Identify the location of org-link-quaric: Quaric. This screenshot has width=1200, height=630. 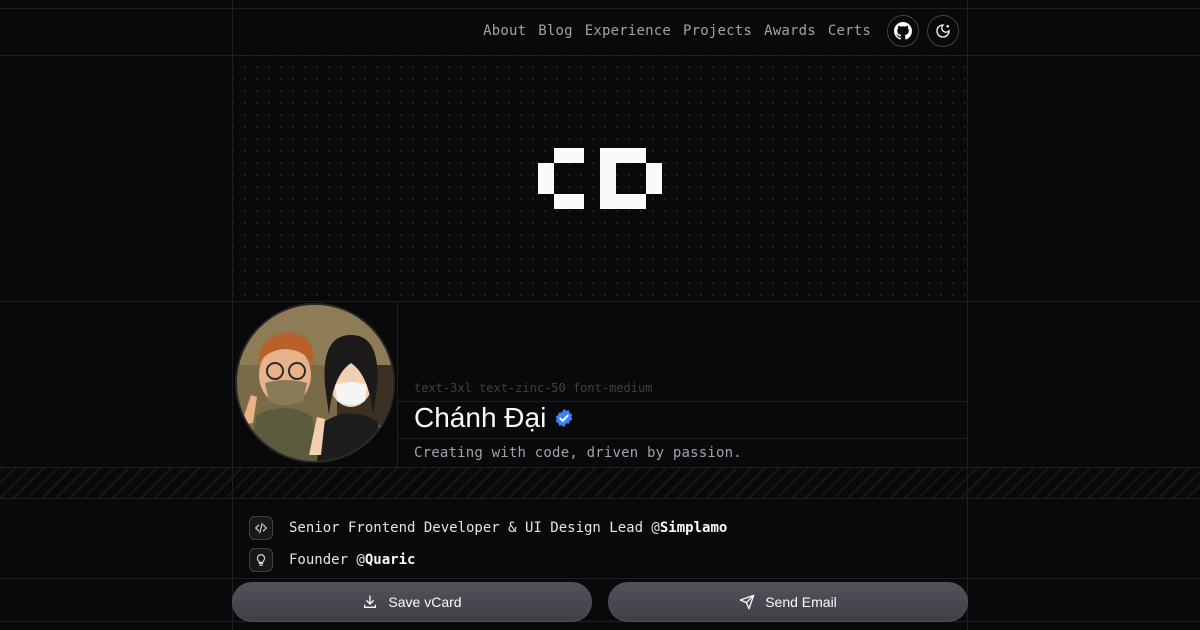
(390, 560).